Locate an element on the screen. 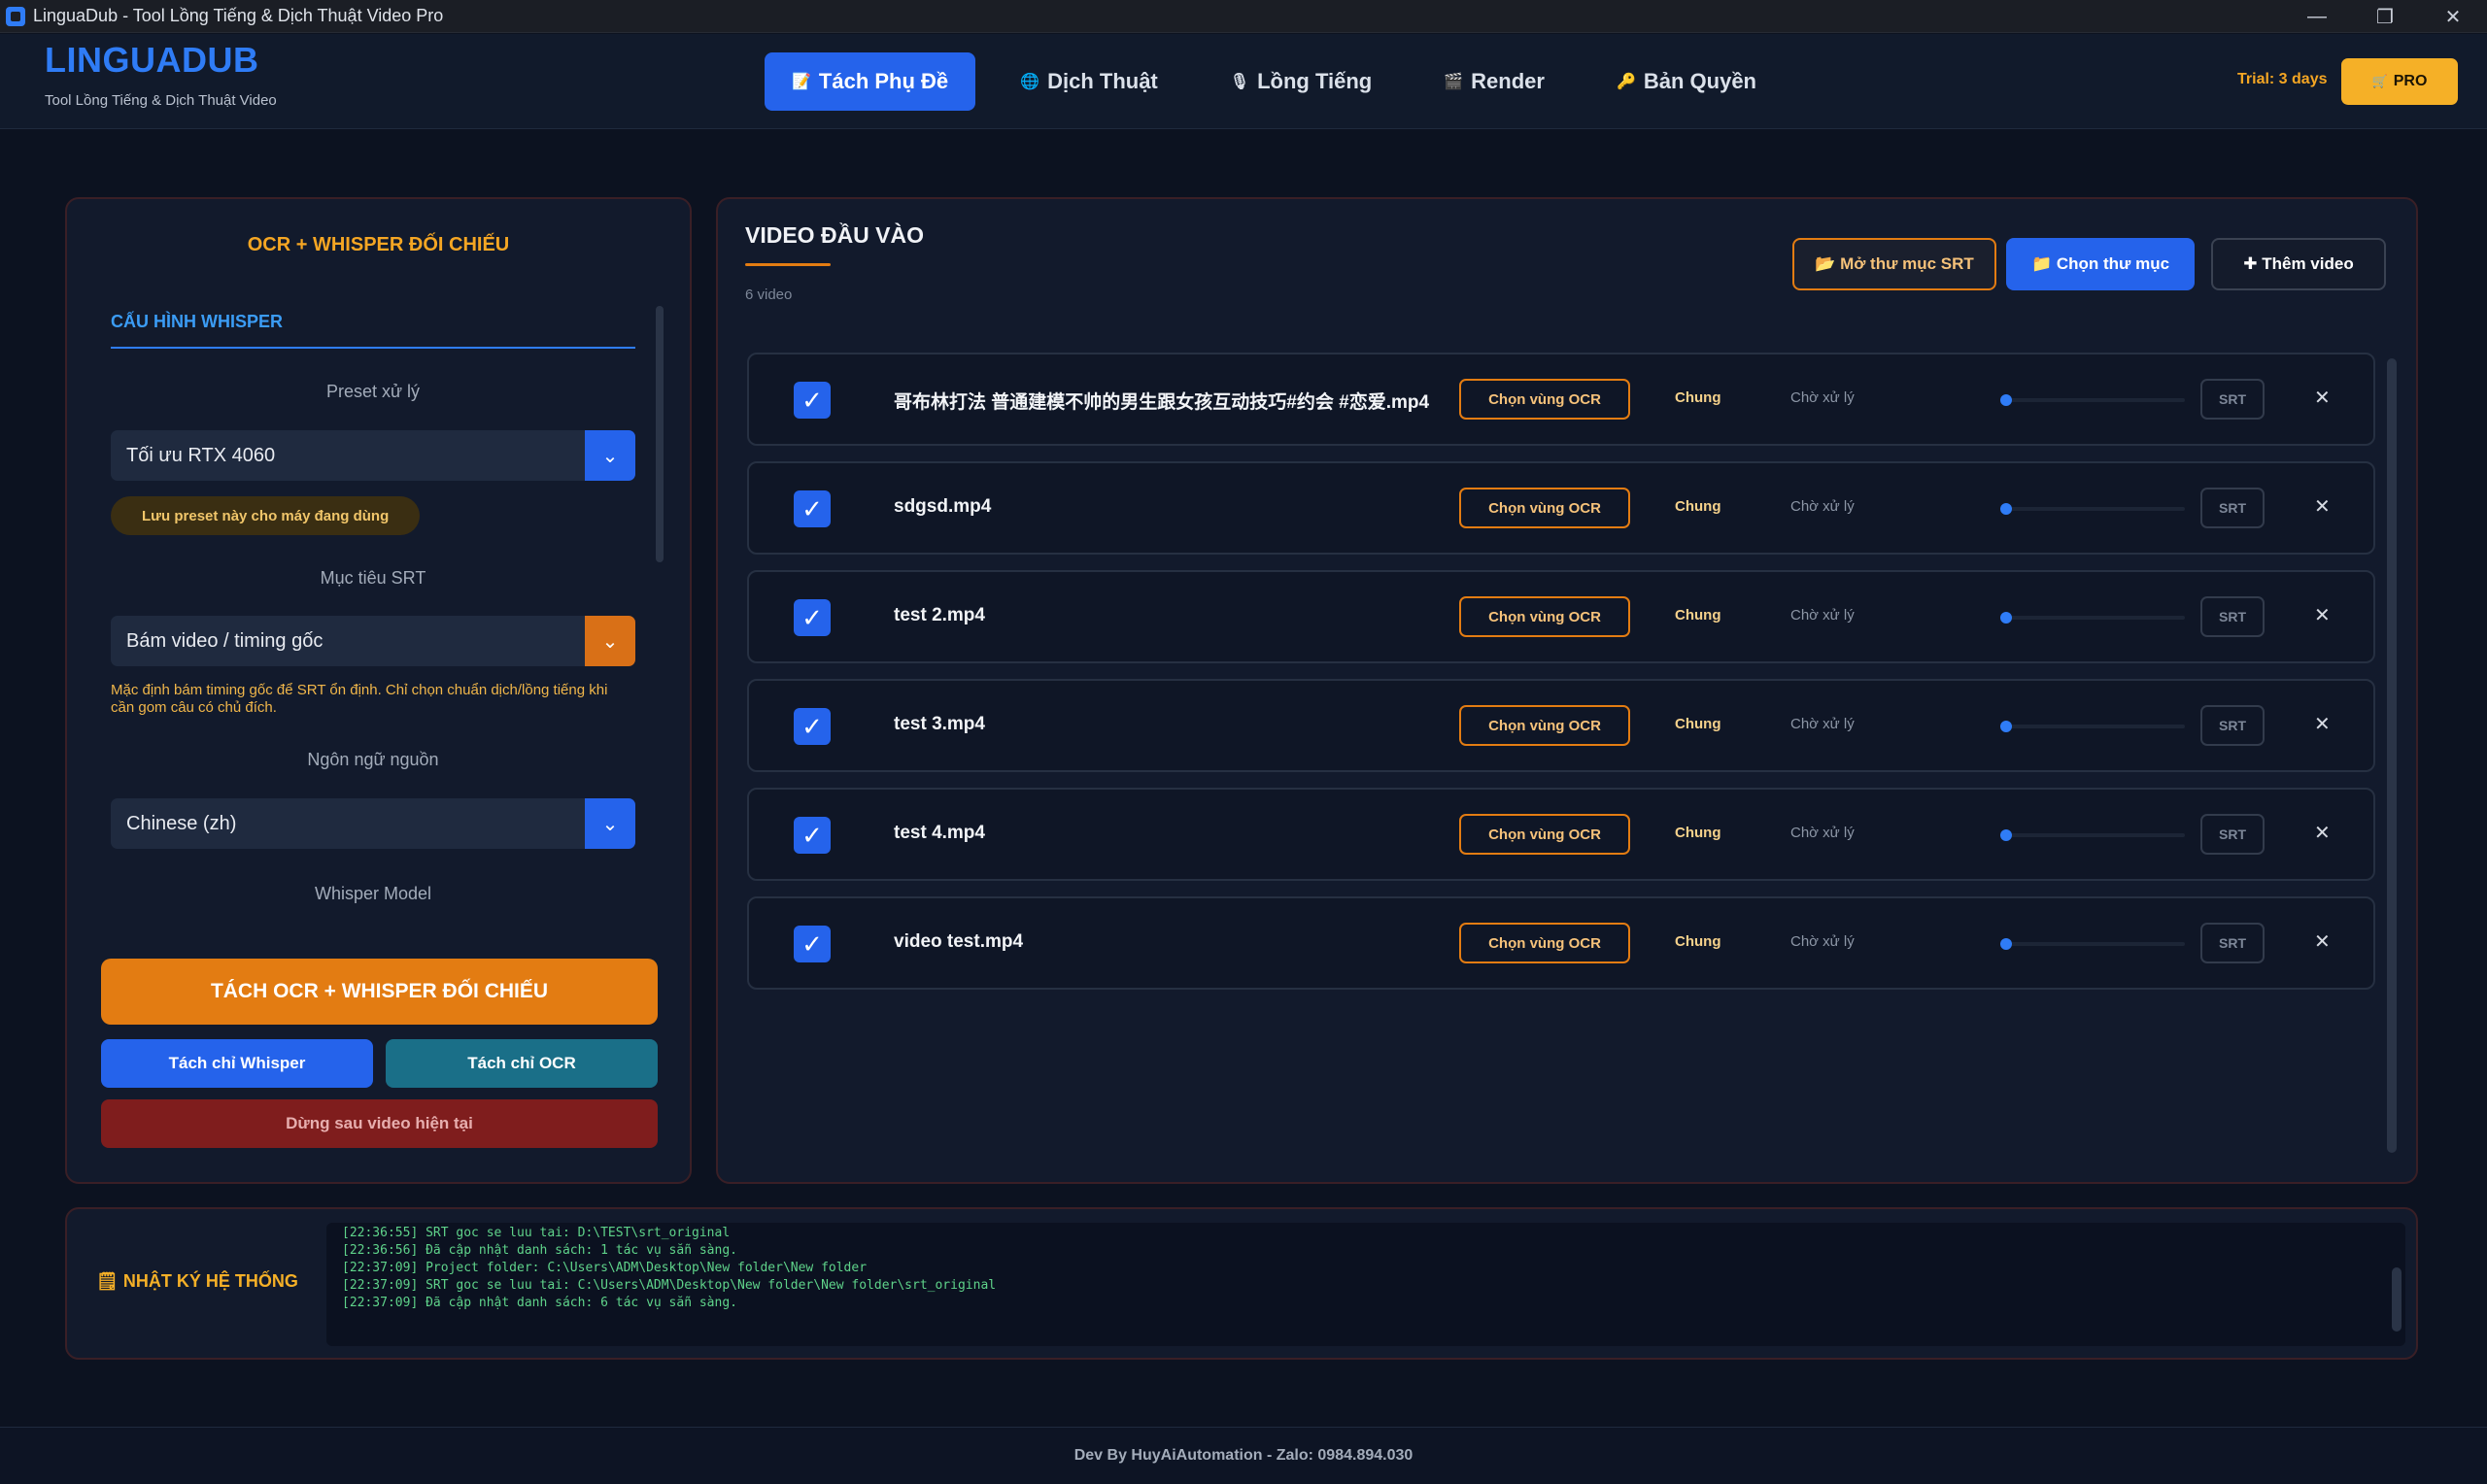  log-icon: 🗒 is located at coordinates (109, 1281).